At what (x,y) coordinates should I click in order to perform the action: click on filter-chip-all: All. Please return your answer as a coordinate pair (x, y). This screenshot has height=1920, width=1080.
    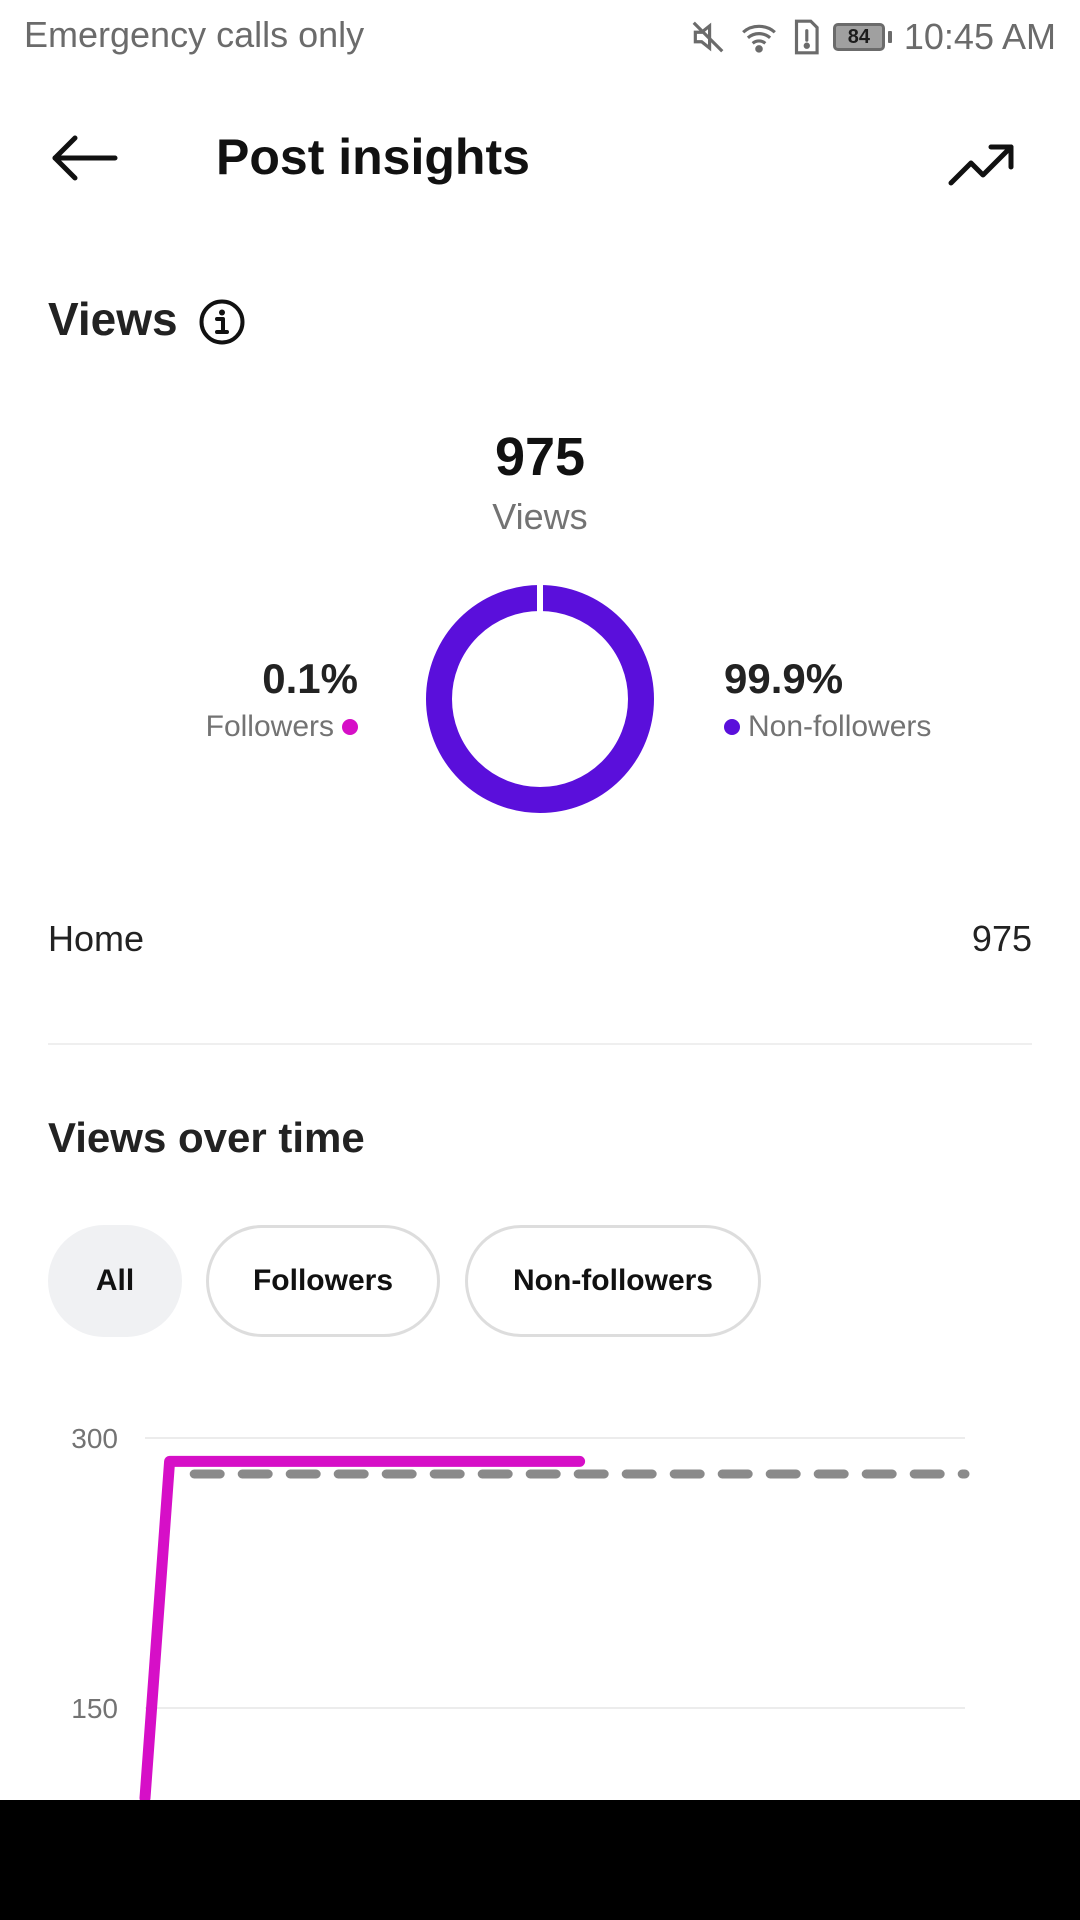
    Looking at the image, I should click on (115, 1281).